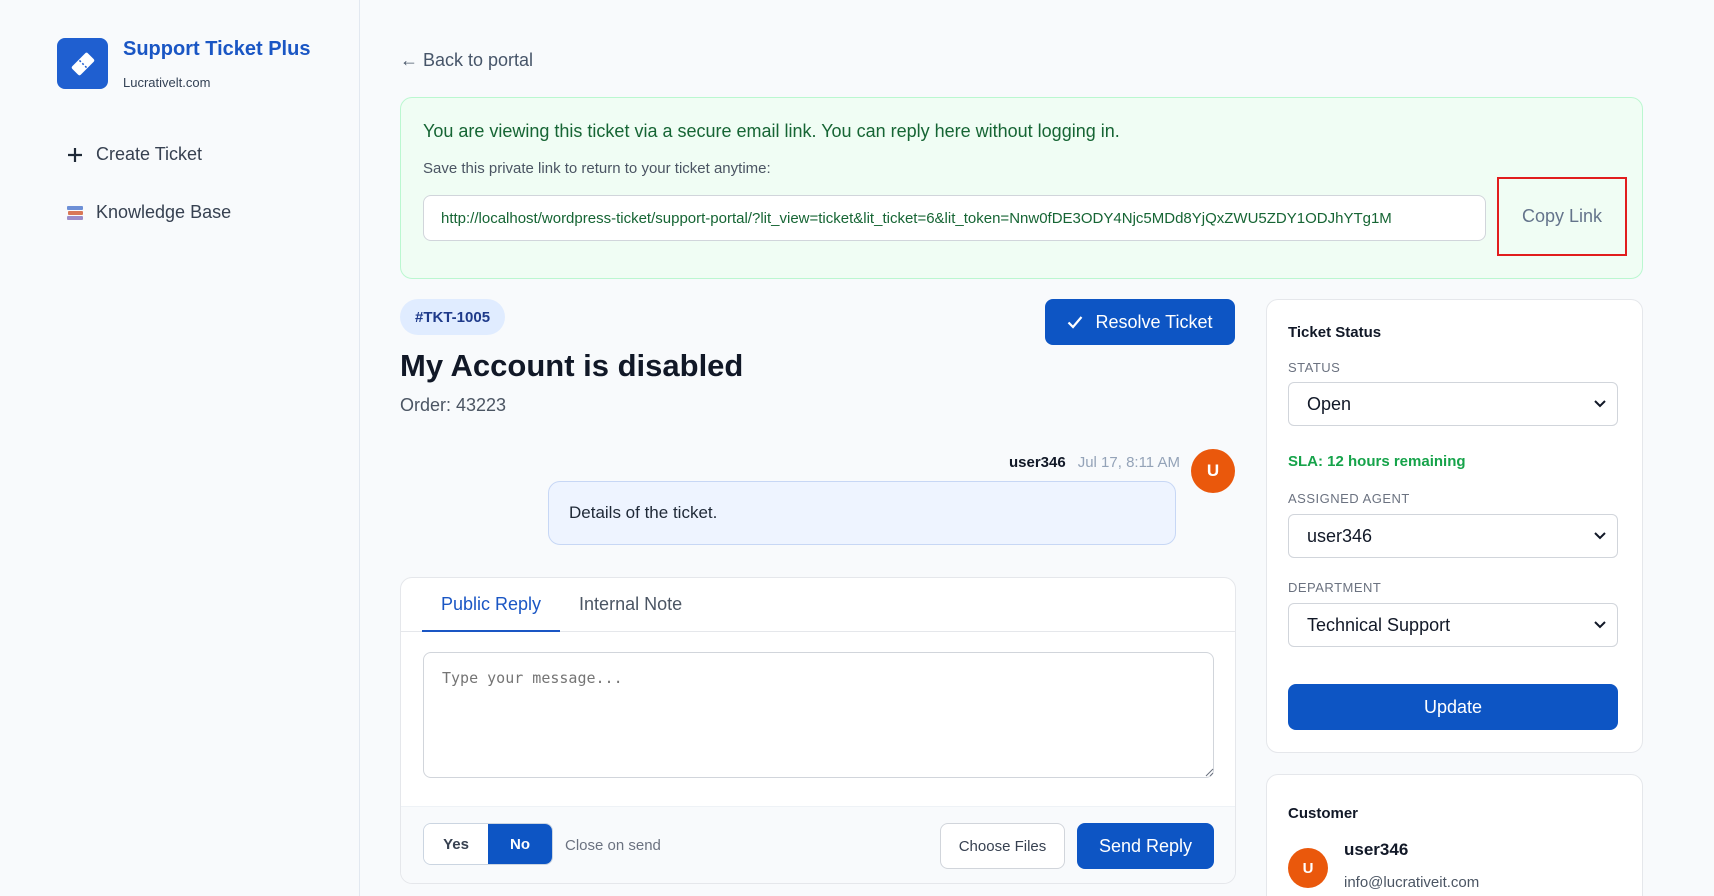 The image size is (1714, 896). Describe the element at coordinates (75, 155) in the screenshot. I see `plus-icon` at that location.